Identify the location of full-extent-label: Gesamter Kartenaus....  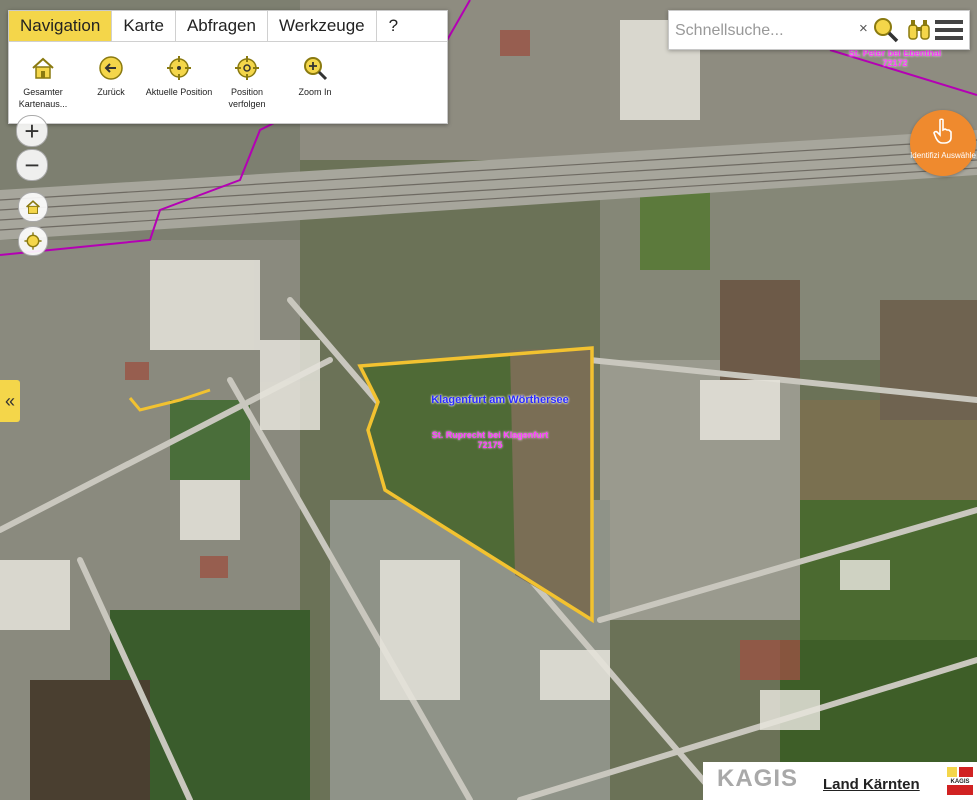
(43, 98).